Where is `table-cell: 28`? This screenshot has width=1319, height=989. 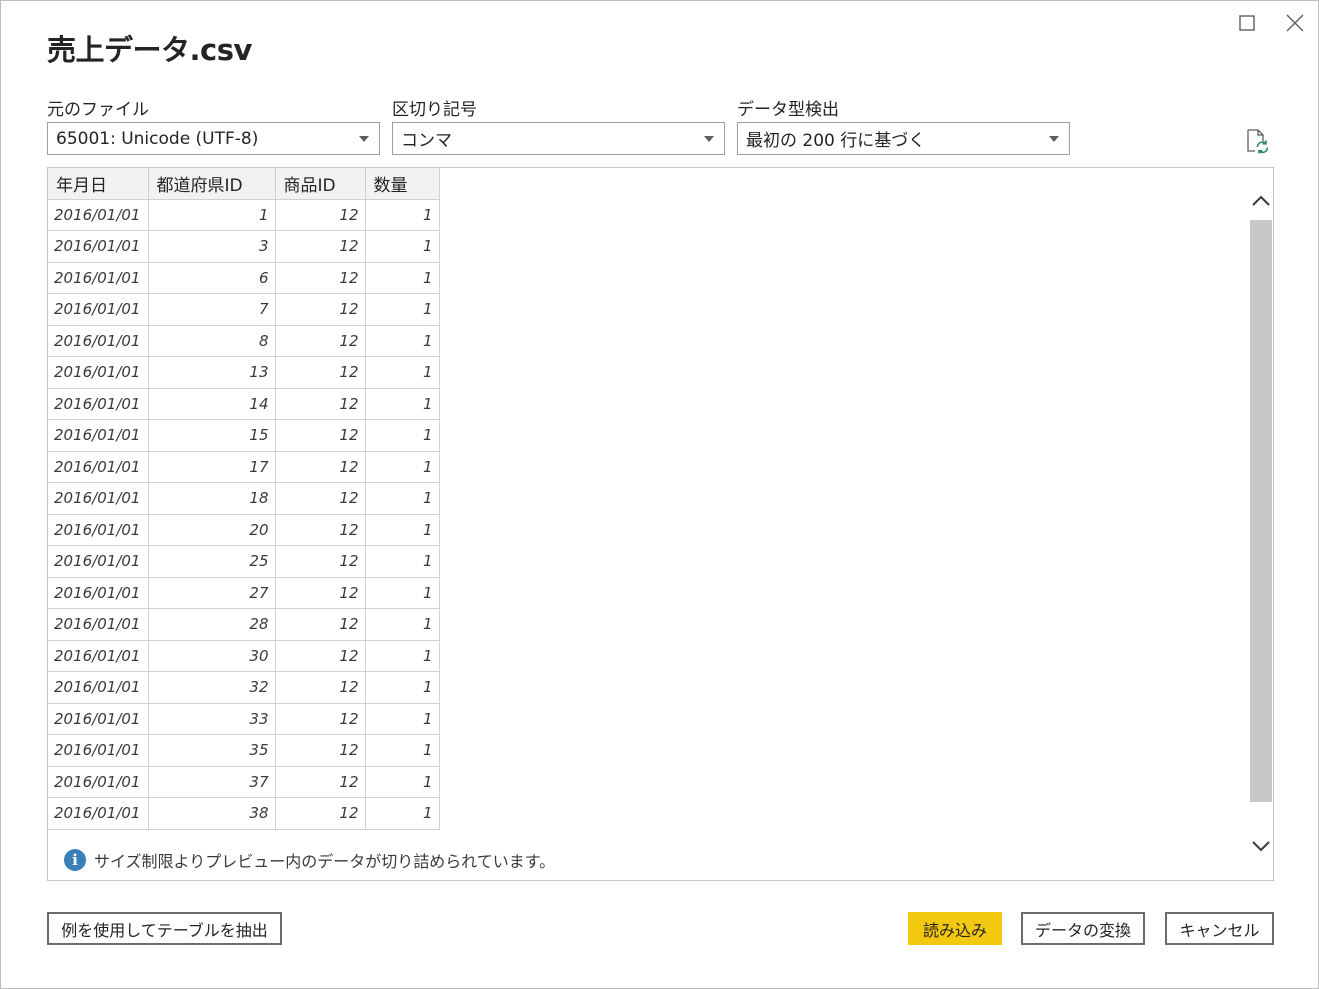
table-cell: 28 is located at coordinates (211, 624).